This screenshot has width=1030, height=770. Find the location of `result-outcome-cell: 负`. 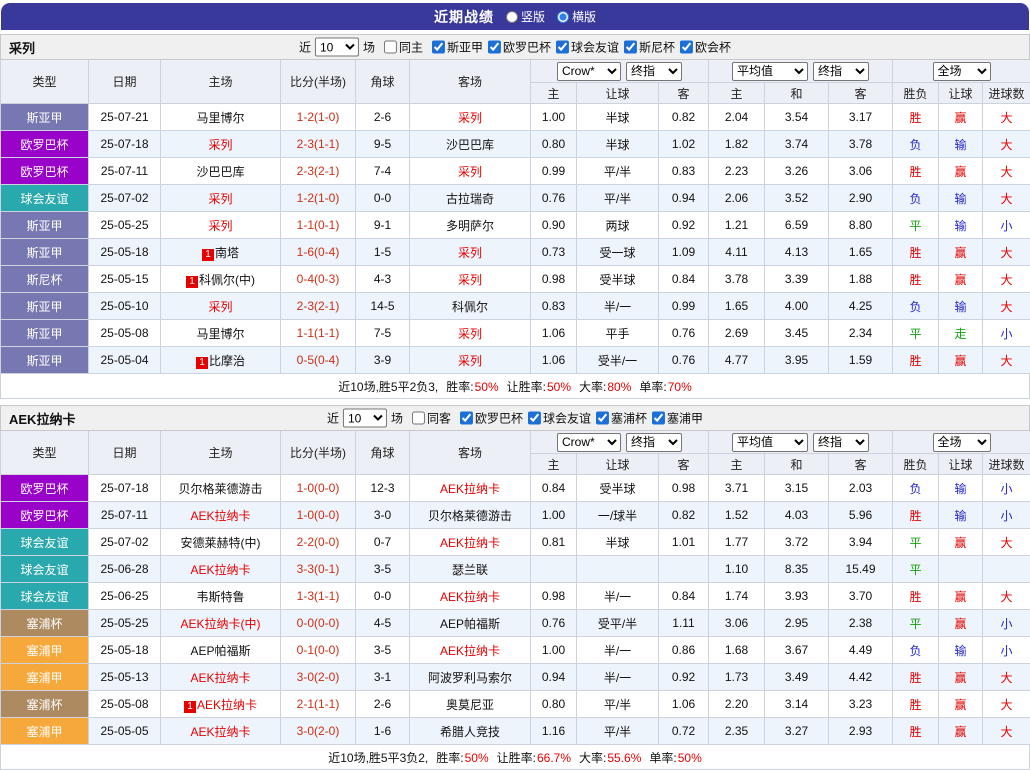

result-outcome-cell: 负 is located at coordinates (916, 198).